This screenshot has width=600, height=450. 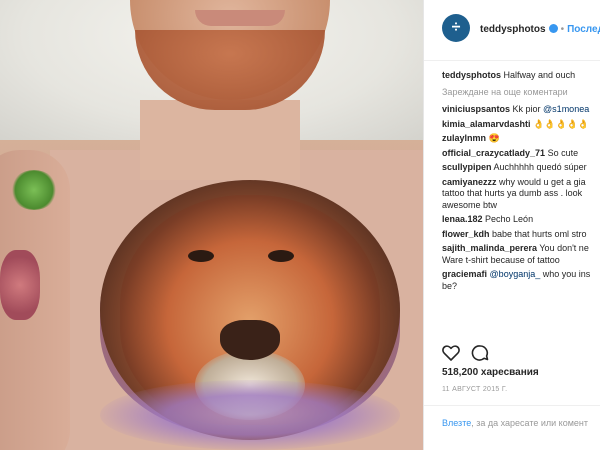 I want to click on post-date: 11 АВГУСТ 2015 Г., so click(x=474, y=389).